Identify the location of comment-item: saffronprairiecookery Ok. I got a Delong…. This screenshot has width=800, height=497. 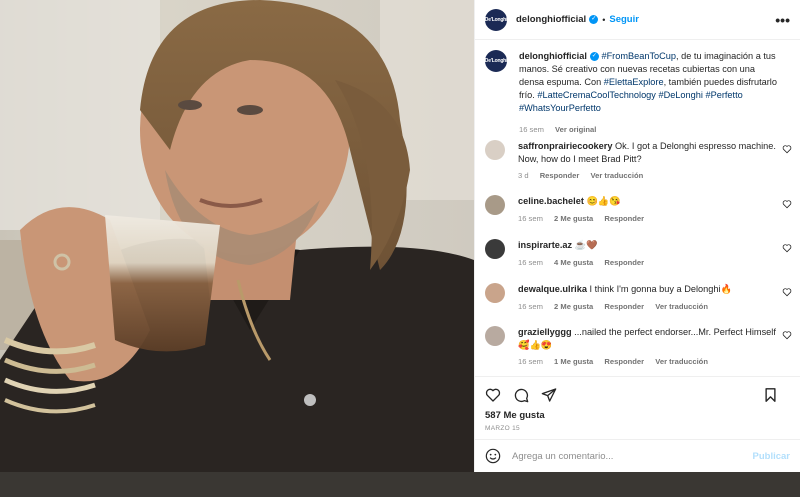
(637, 161).